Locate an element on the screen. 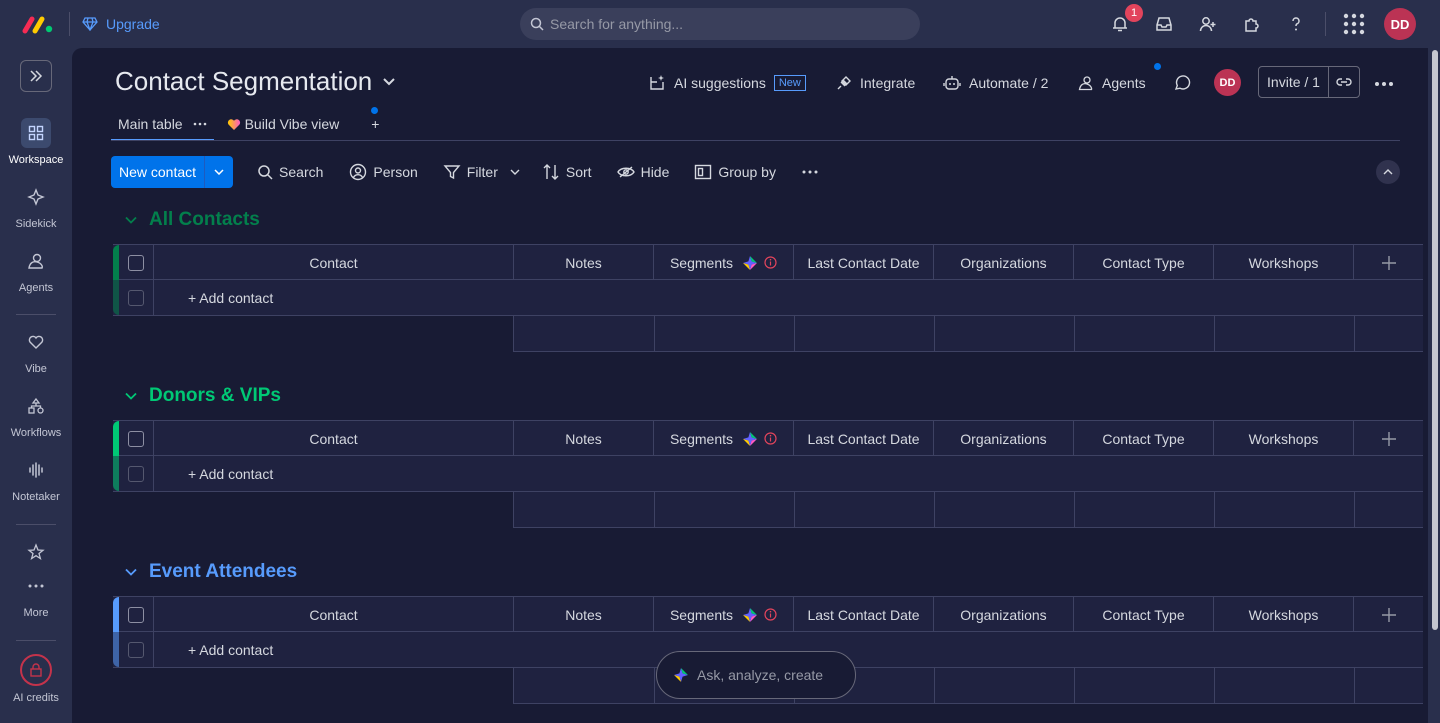 The height and width of the screenshot is (723, 1440). person-filter-button: Person is located at coordinates (383, 172).